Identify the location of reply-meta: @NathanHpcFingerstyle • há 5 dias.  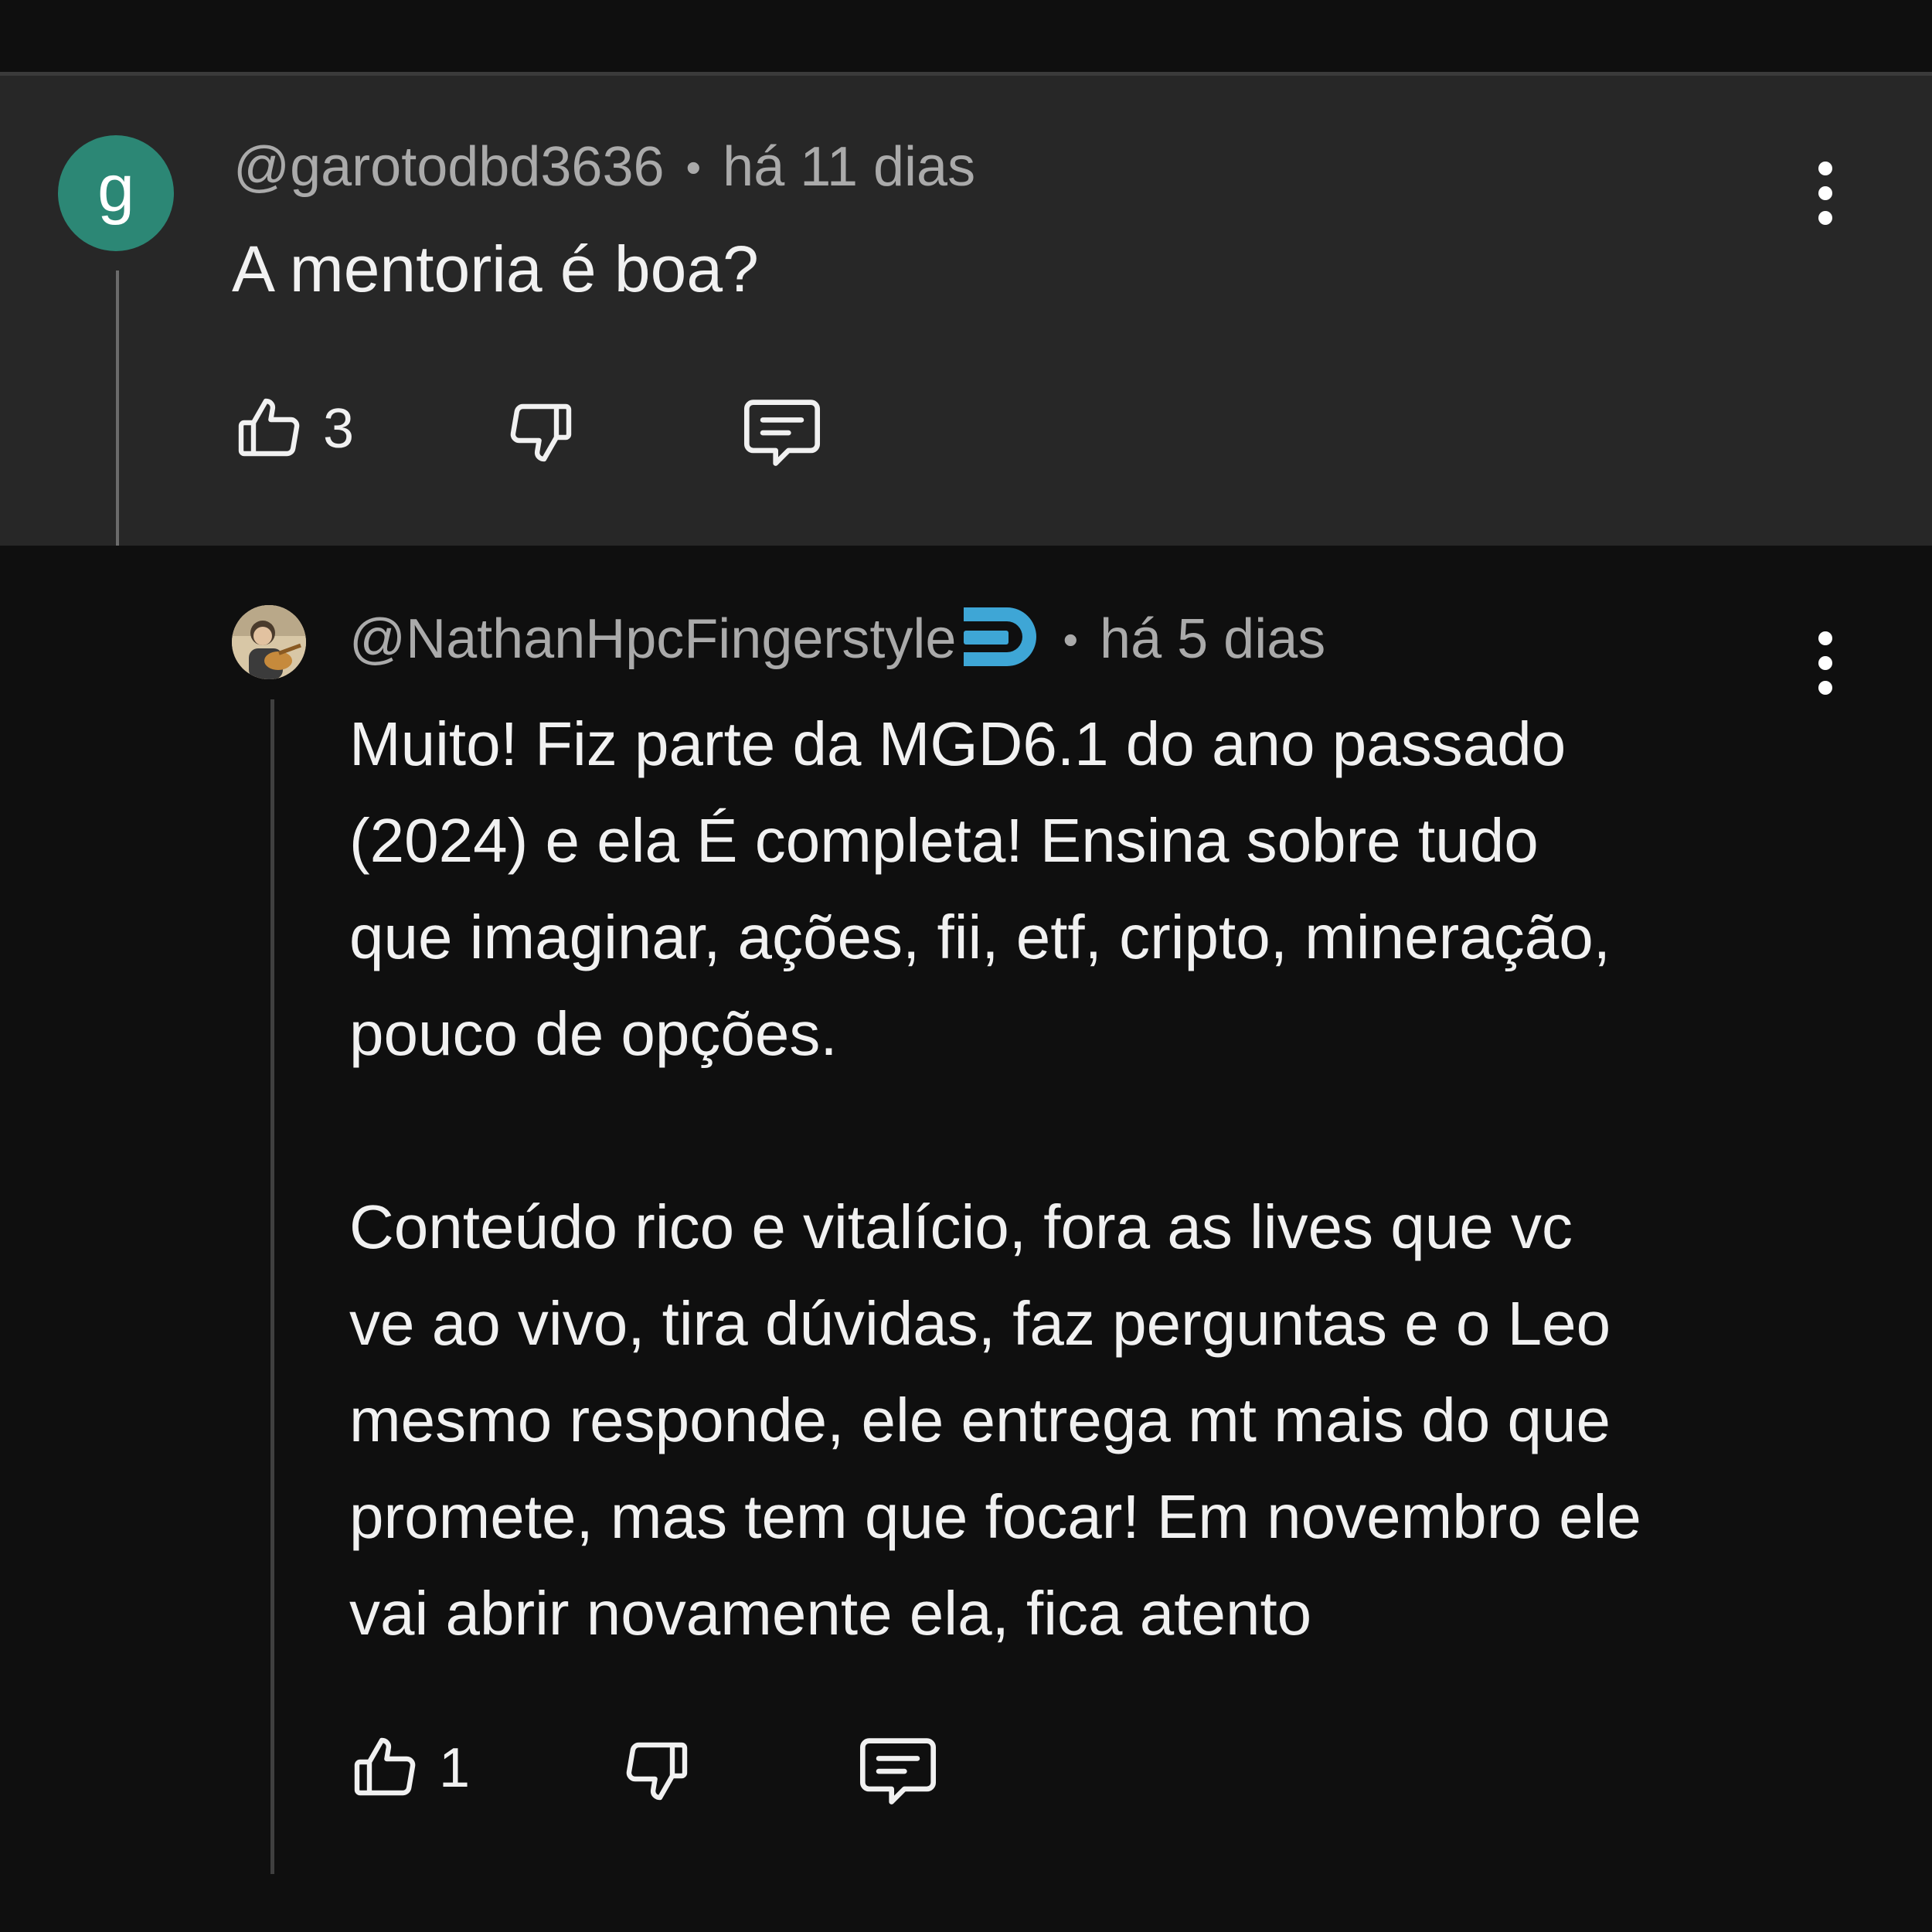
(837, 639).